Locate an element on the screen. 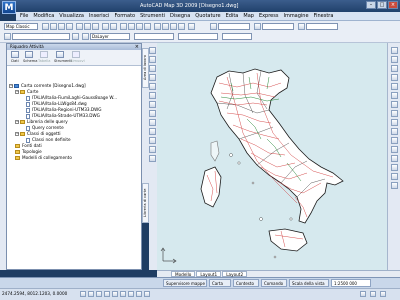  zoom-previous-icon is located at coordinates (147, 26).